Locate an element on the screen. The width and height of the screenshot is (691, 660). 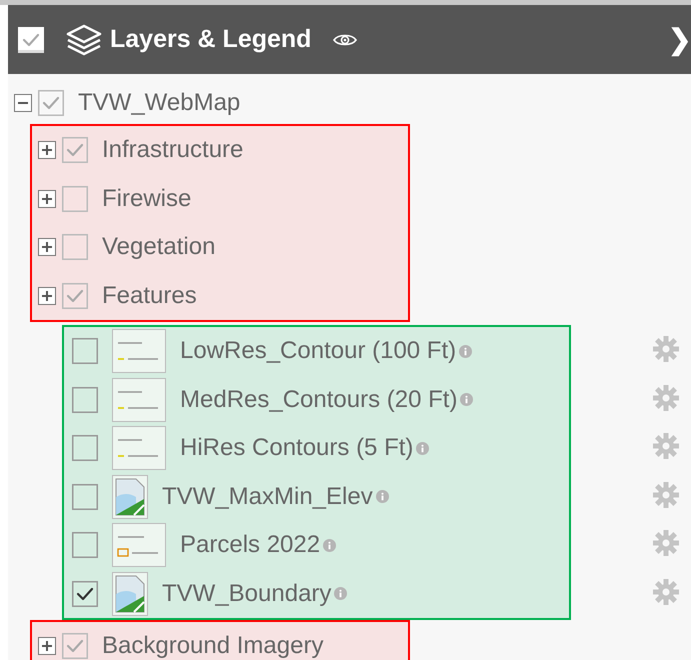
tree-item: Firewise is located at coordinates (147, 198).